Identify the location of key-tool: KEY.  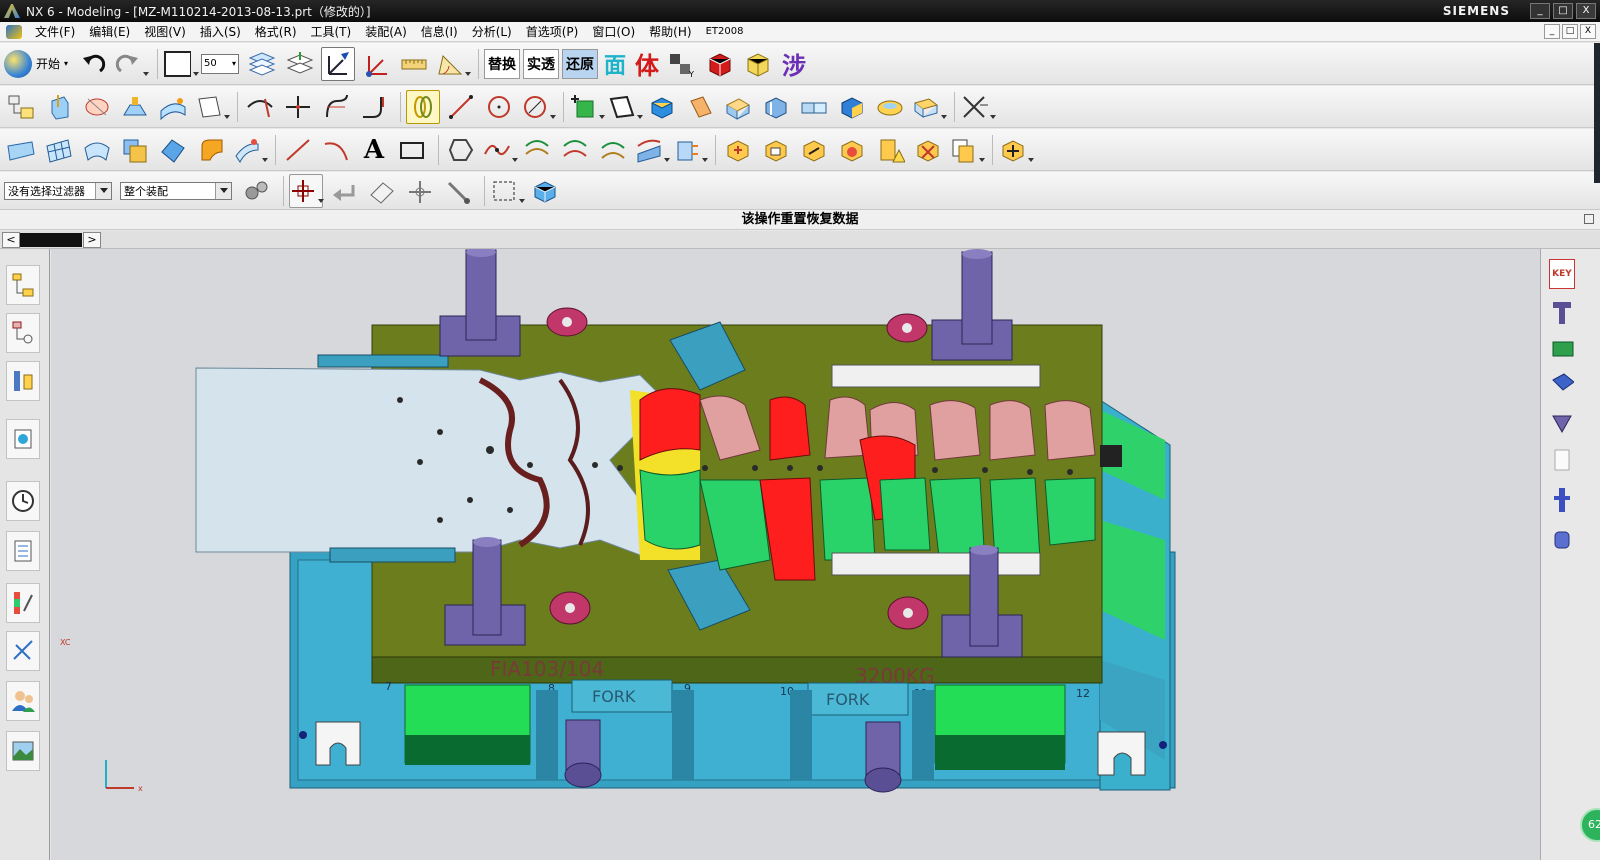
(1562, 274).